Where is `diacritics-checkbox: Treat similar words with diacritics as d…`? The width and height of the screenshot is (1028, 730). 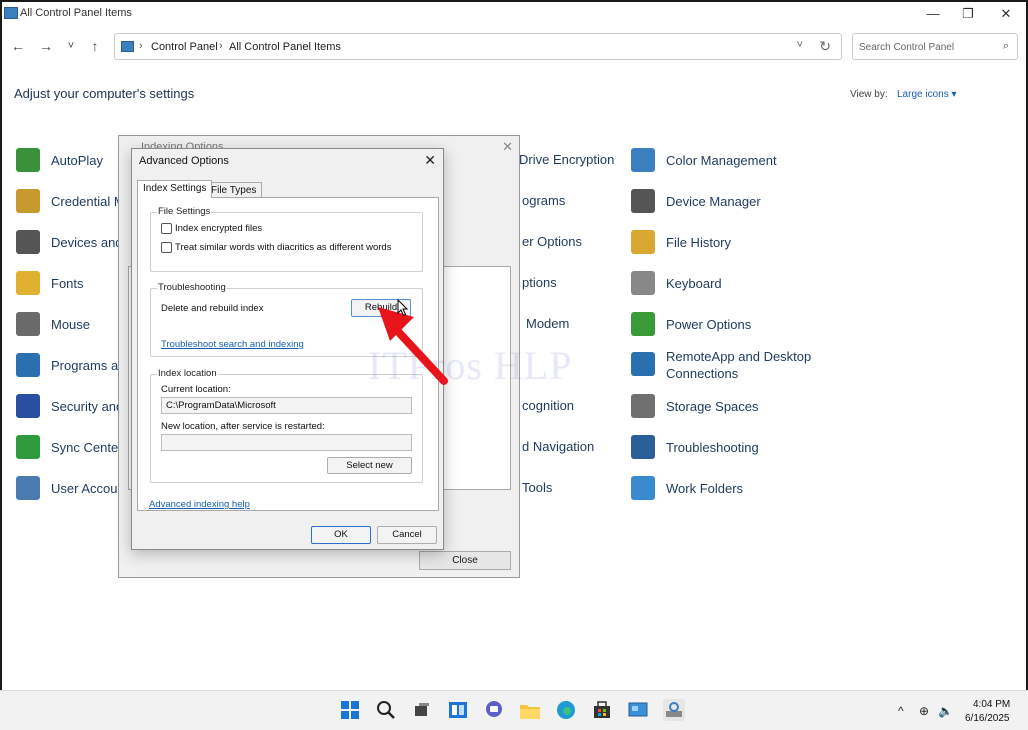
diacritics-checkbox: Treat similar words with diacritics as d… is located at coordinates (276, 247).